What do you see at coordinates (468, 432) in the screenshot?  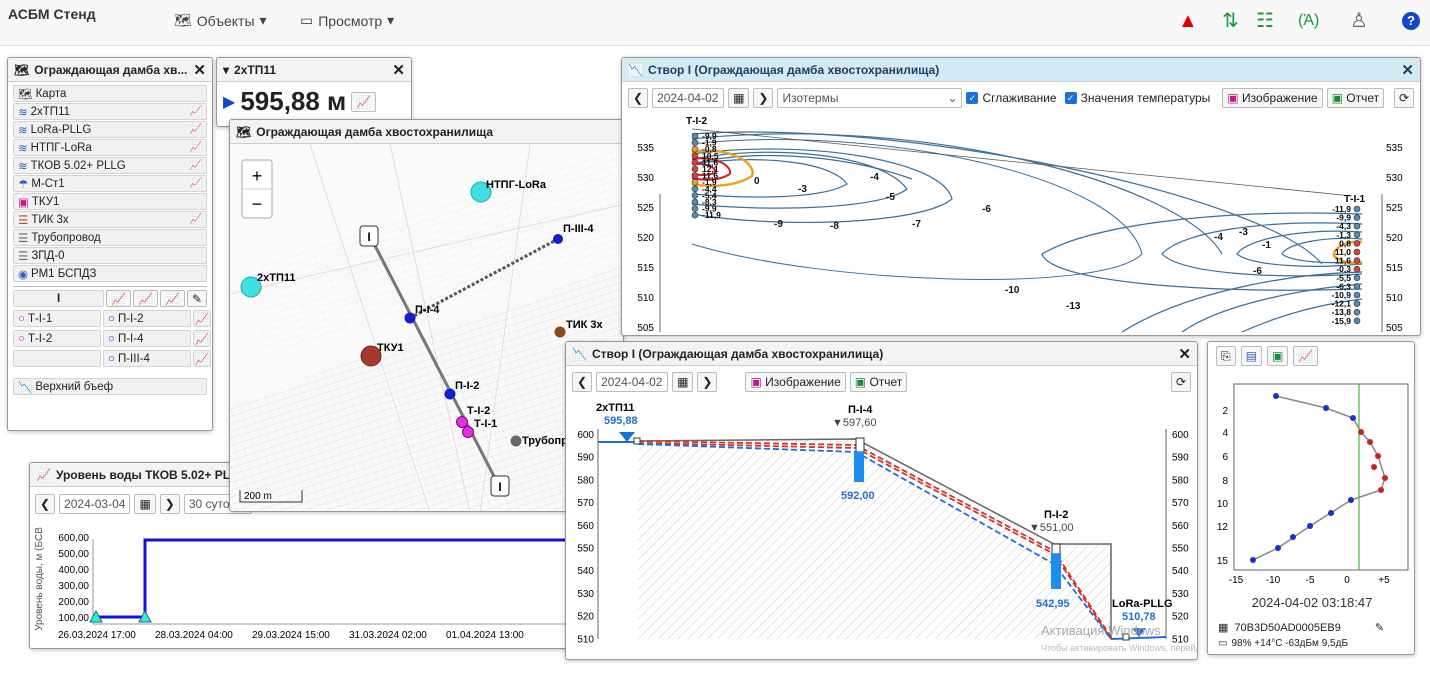 I see `marker-t11` at bounding box center [468, 432].